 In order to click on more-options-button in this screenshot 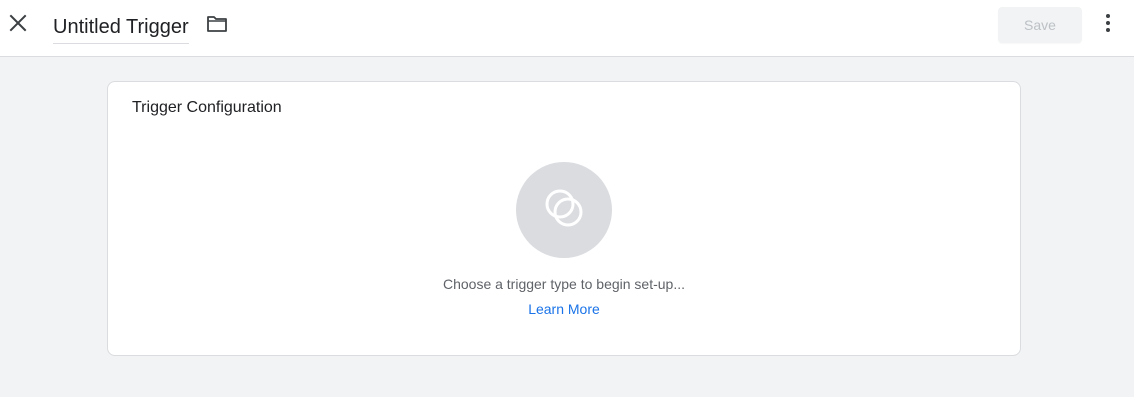, I will do `click(1108, 25)`.